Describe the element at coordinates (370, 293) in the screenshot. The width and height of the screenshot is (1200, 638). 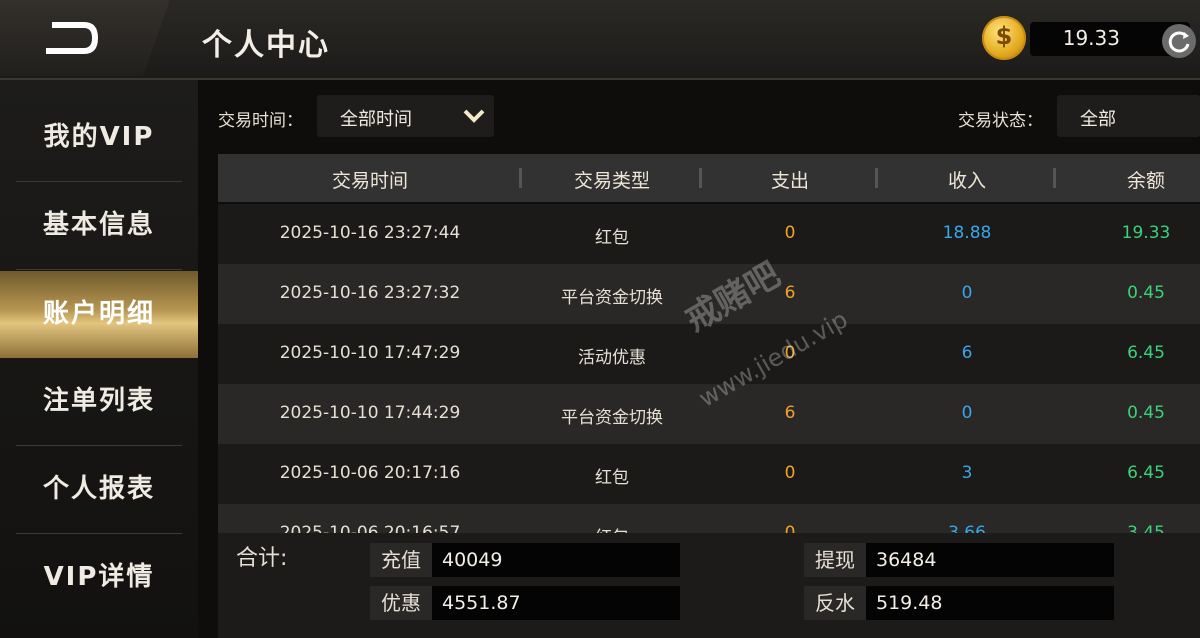
I see `row-time: 2025-10-16 23:27:32` at that location.